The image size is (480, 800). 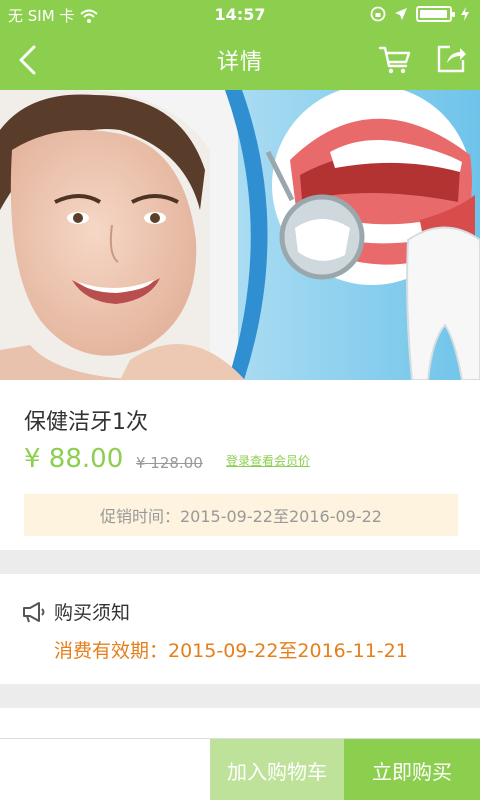 I want to click on purchase-notice-header: 购买须知, so click(x=76, y=611).